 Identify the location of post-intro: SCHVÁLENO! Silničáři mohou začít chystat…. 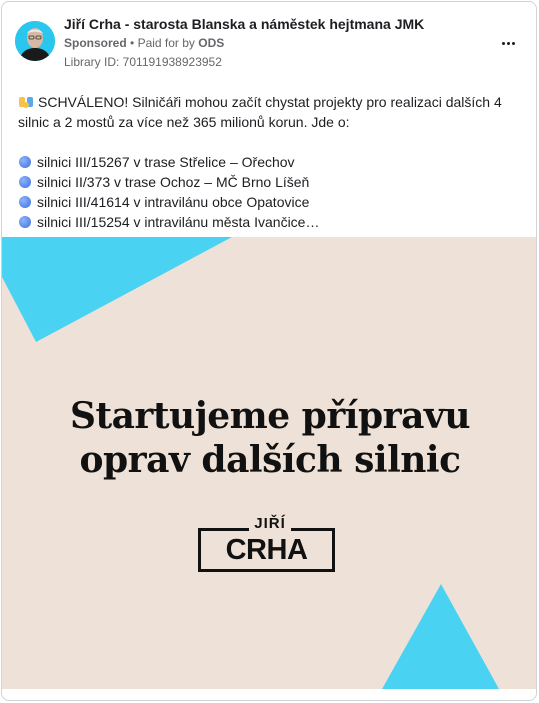
(270, 112).